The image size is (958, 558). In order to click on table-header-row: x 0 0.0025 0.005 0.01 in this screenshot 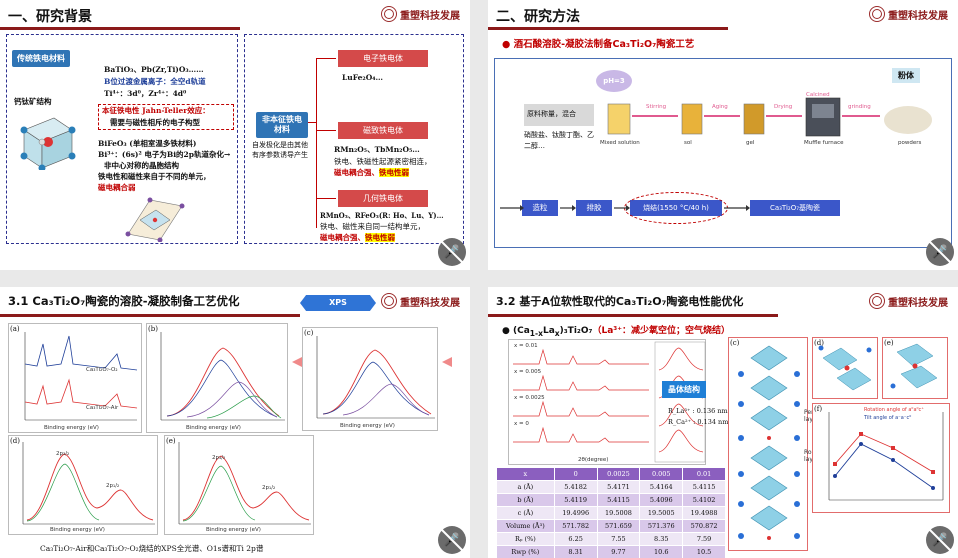, I will do `click(611, 474)`.